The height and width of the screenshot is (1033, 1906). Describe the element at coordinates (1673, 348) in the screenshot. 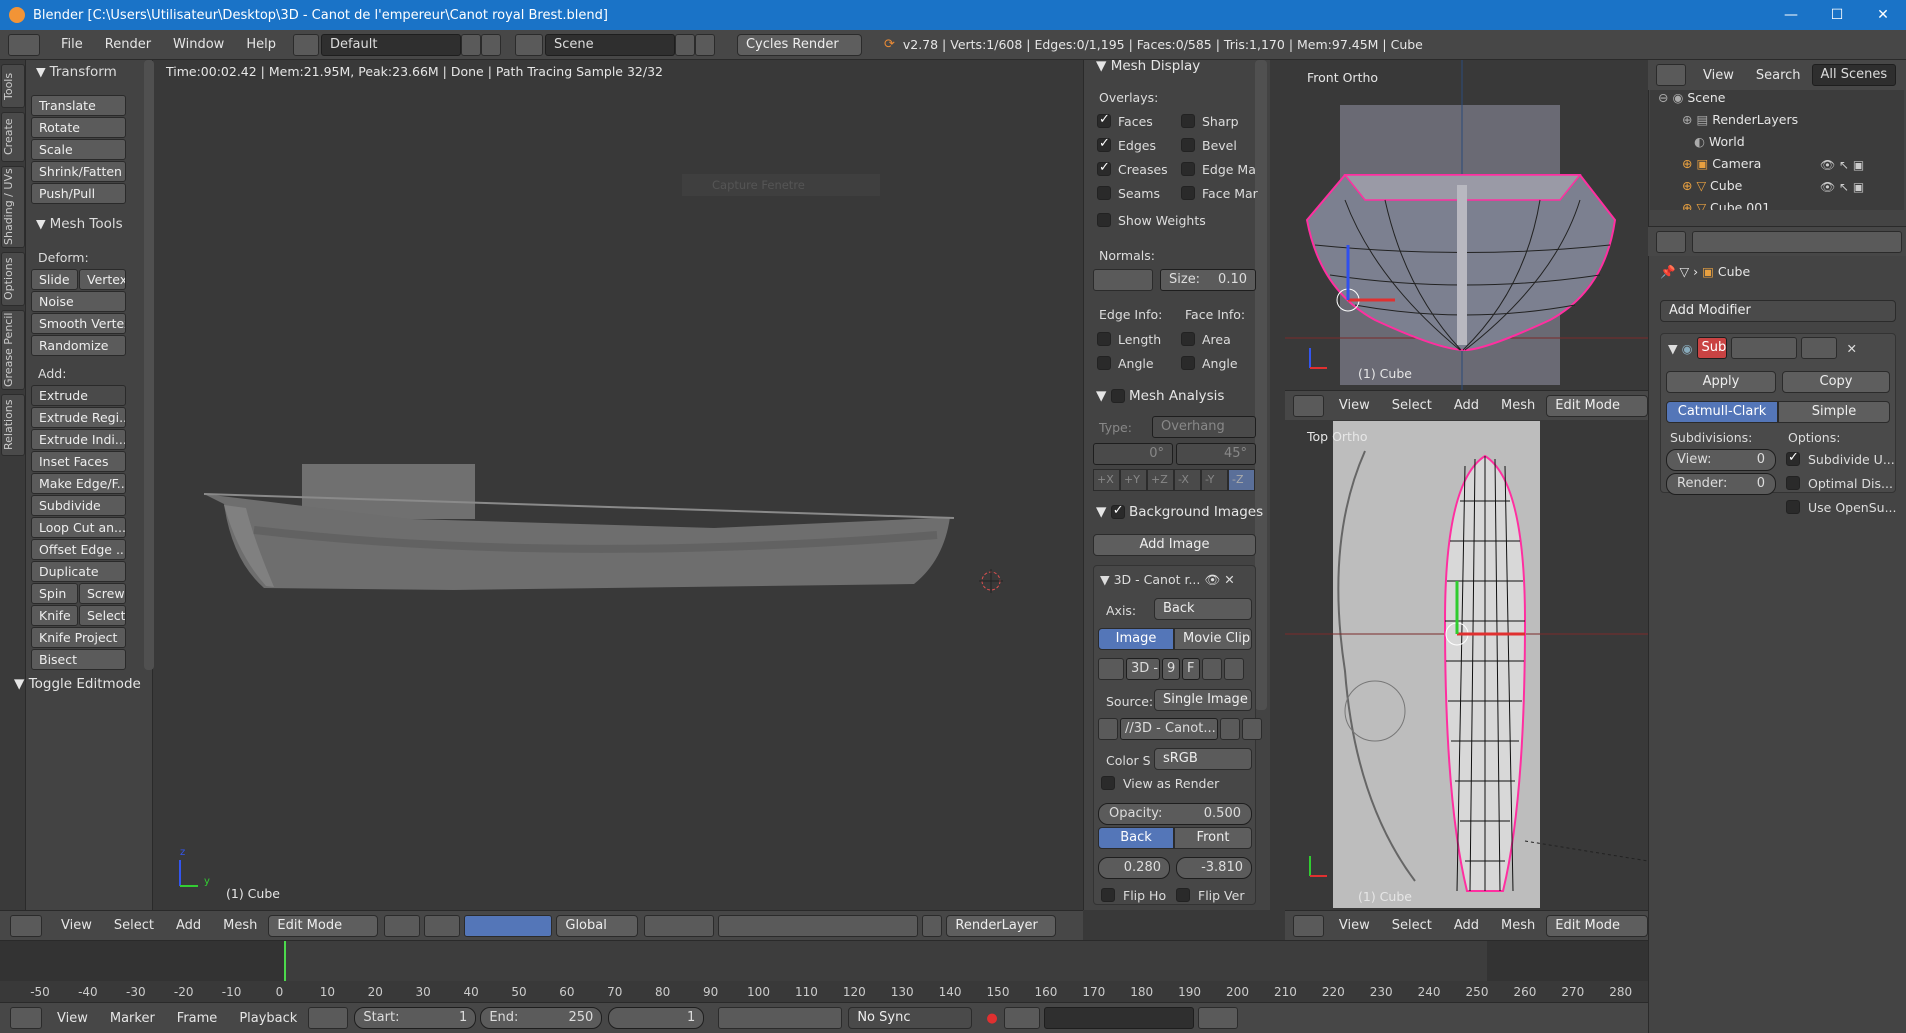

I see `collapse-icon: ▼` at that location.